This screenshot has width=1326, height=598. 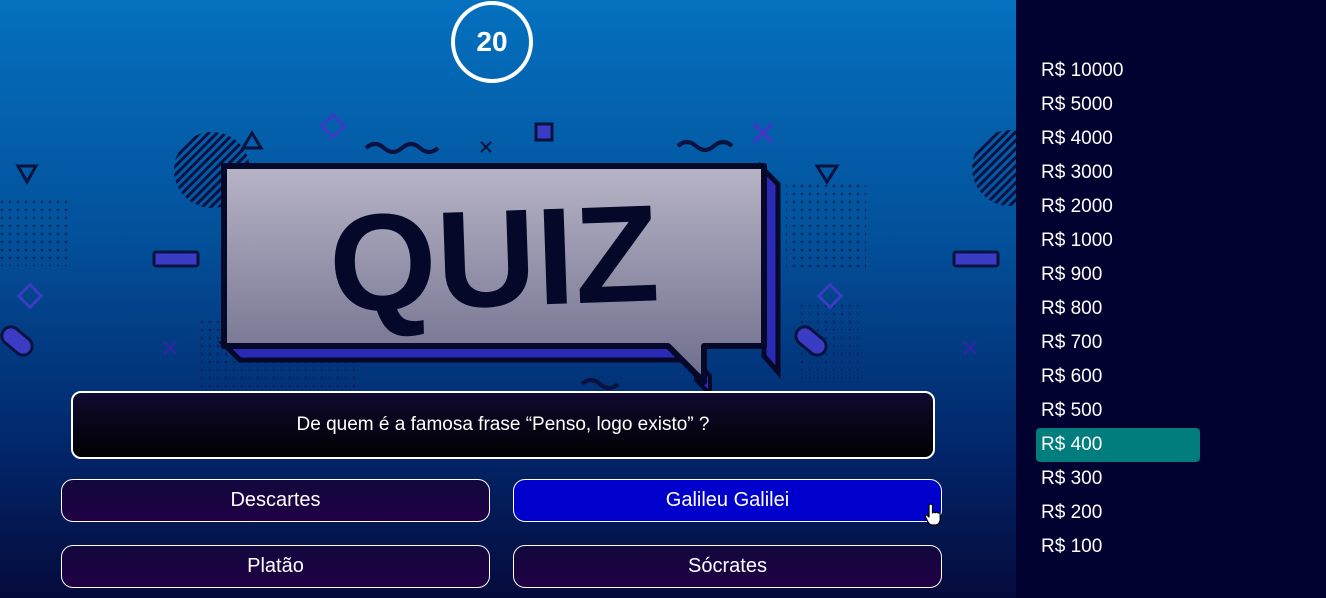 I want to click on answer-label: Sócrates, so click(x=727, y=566).